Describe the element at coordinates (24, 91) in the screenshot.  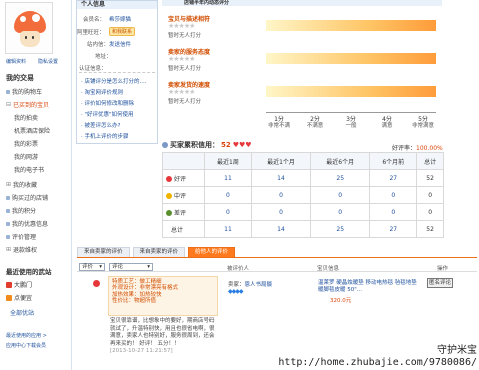
I see `sidebar-item-cart: 我的购物车` at that location.